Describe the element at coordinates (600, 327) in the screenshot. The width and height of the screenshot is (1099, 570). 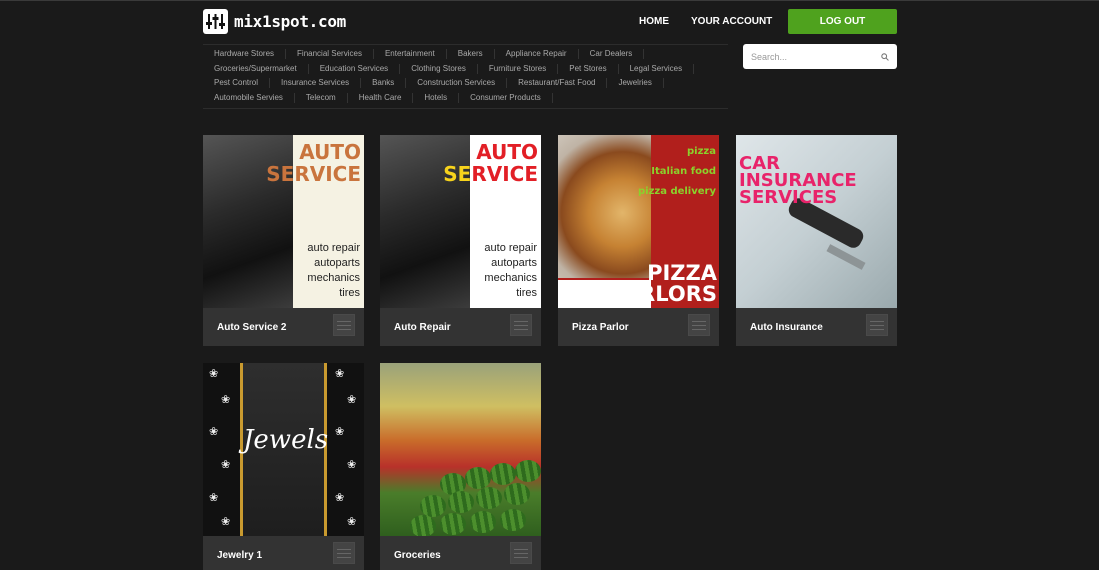
I see `card-title: Pizza Parlor` at that location.